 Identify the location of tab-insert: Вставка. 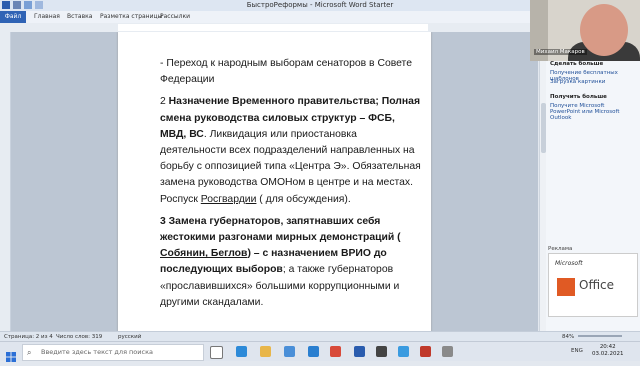
(79, 17).